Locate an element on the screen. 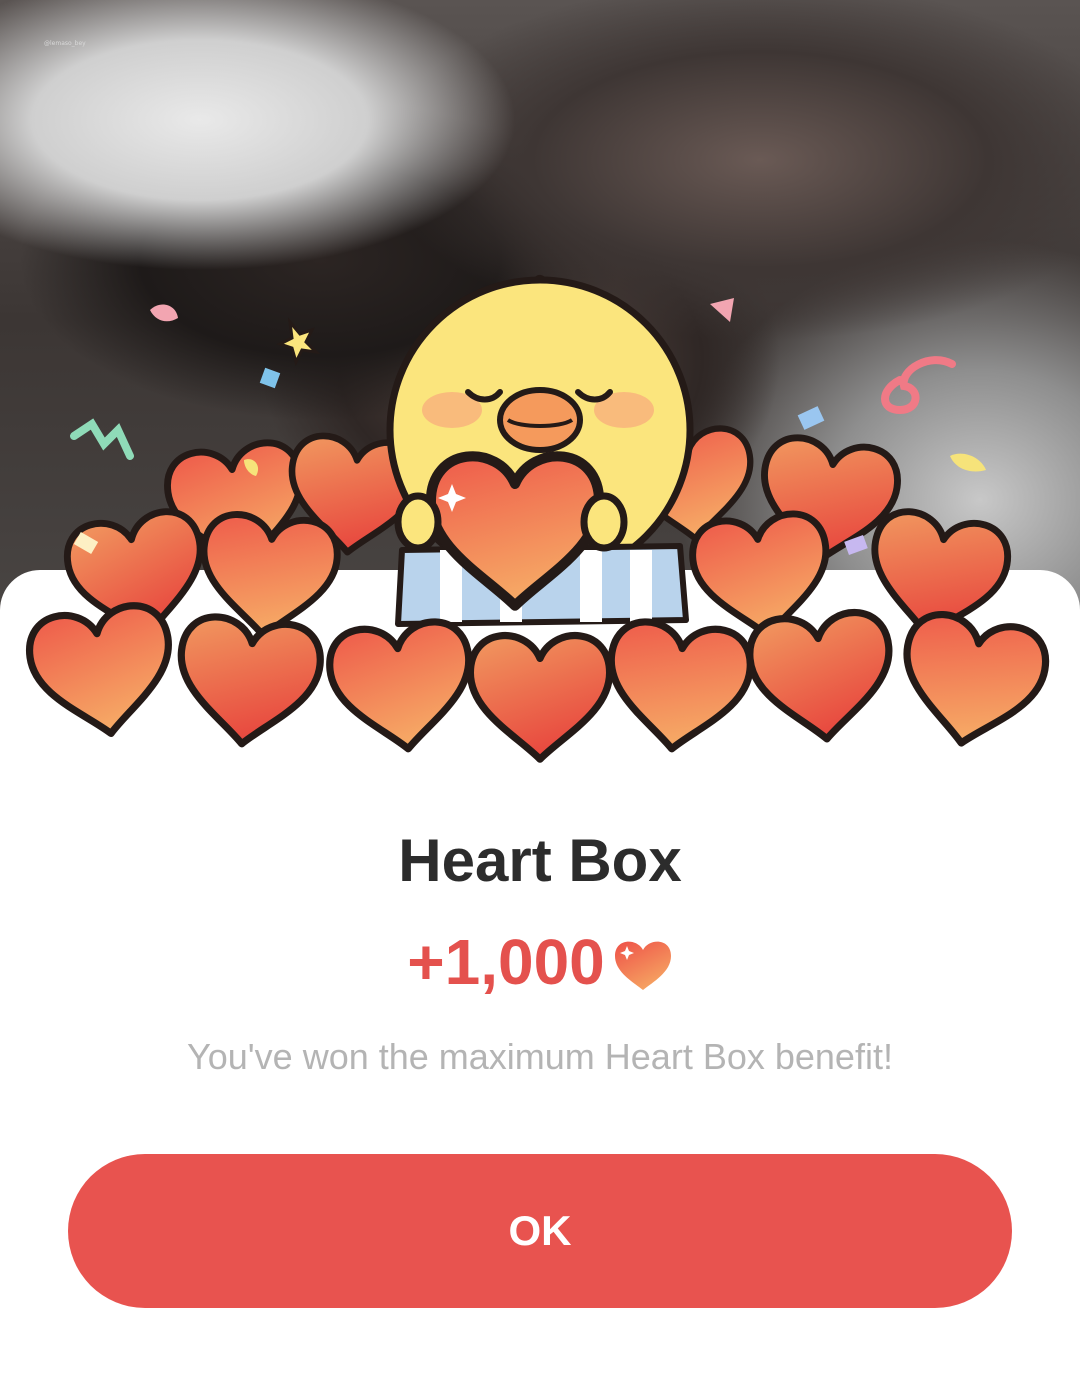 The height and width of the screenshot is (1378, 1080). heart-icon is located at coordinates (642, 965).